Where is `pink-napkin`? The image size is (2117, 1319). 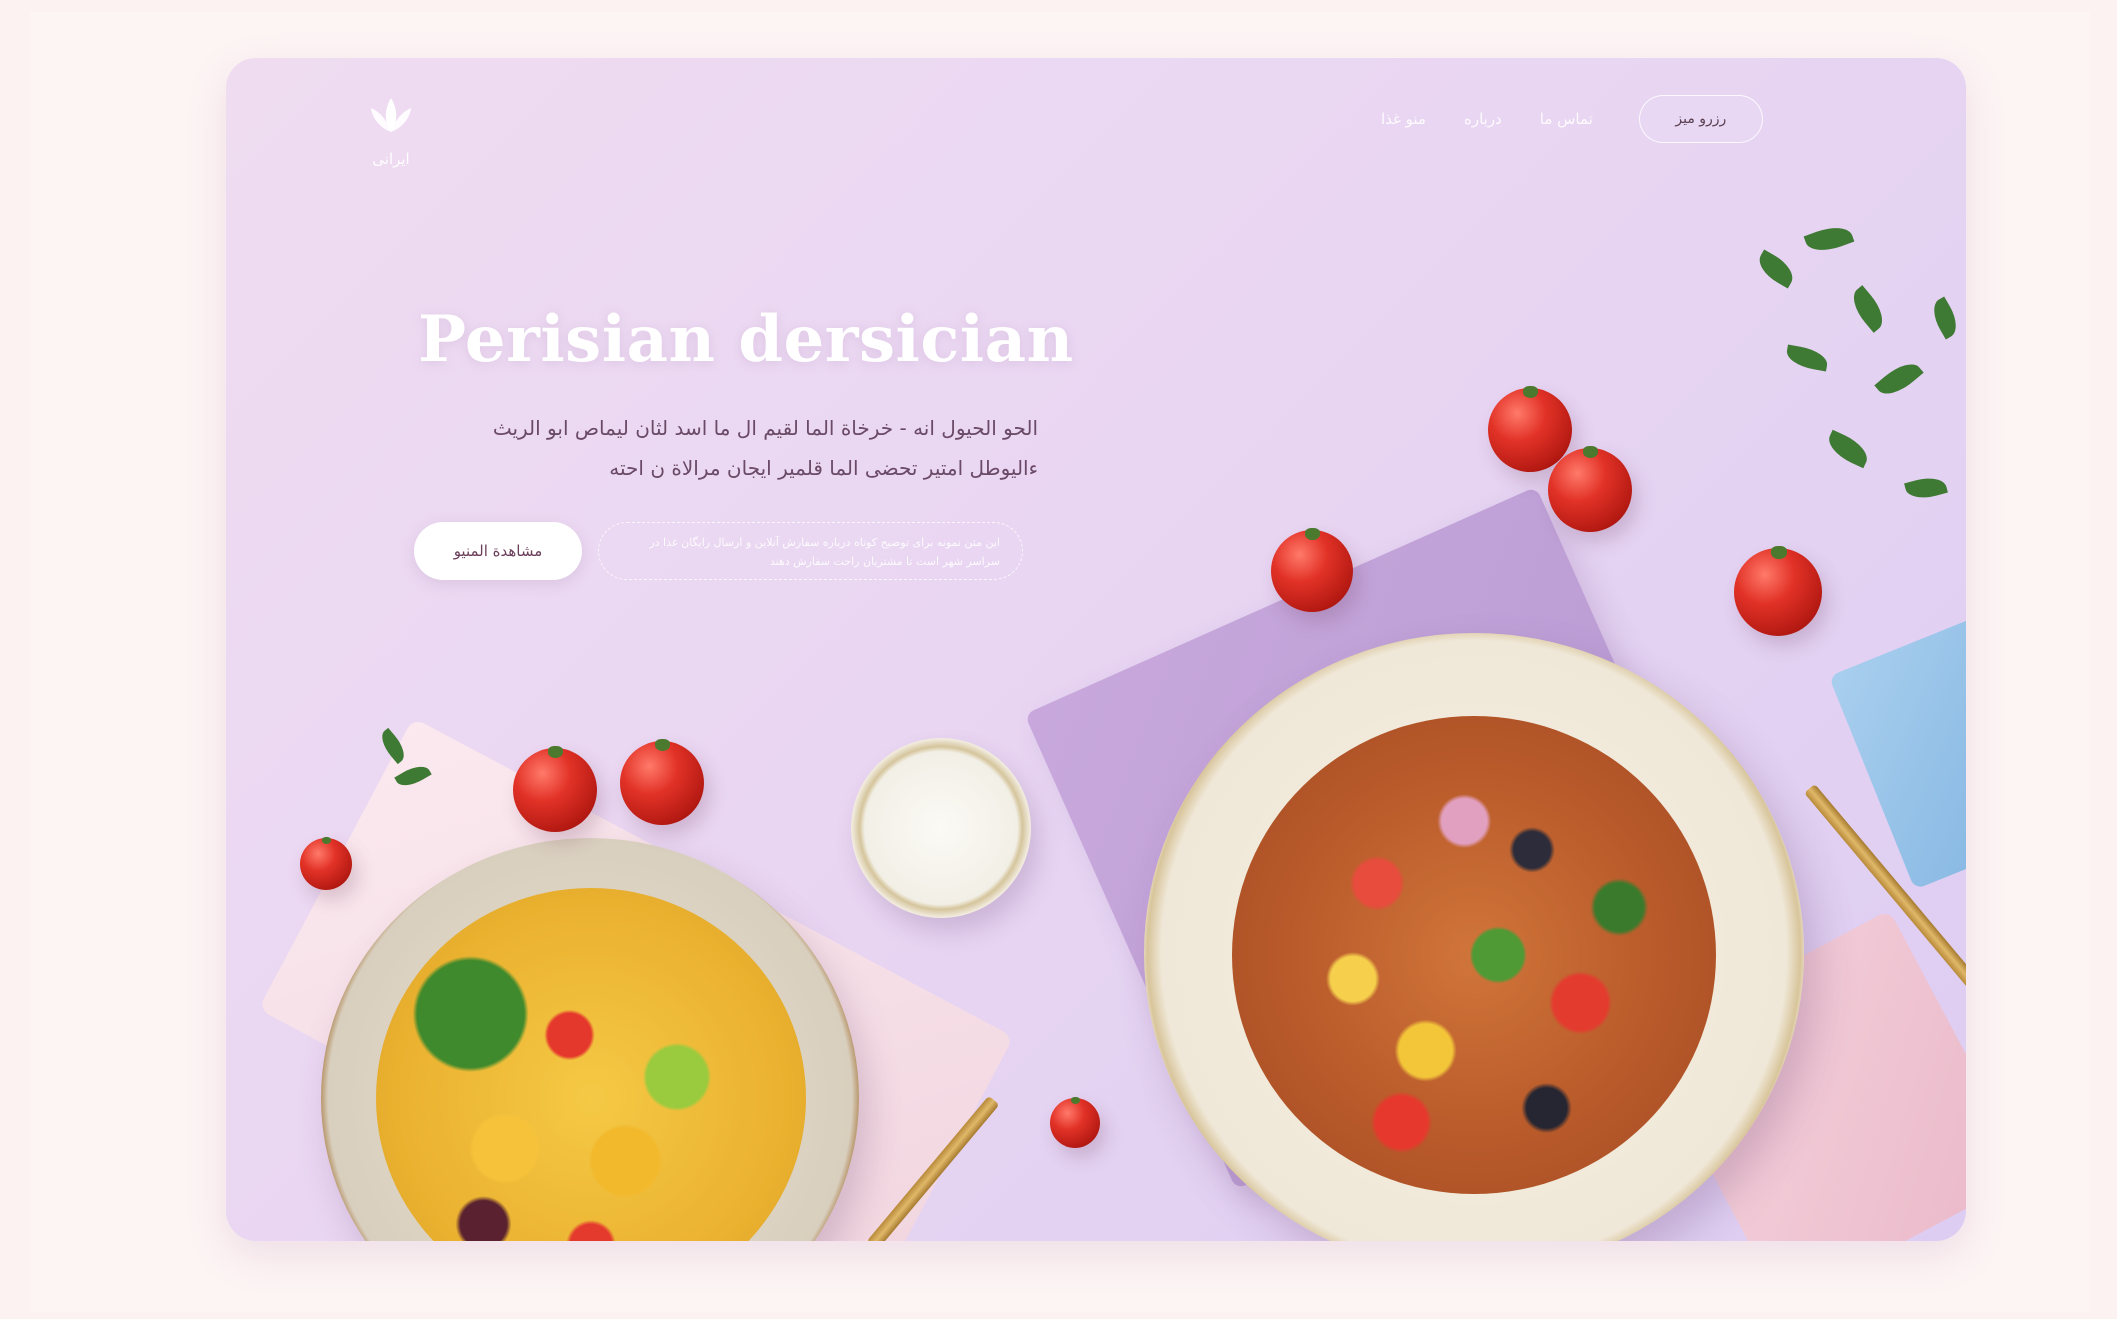 pink-napkin is located at coordinates (1803, 1075).